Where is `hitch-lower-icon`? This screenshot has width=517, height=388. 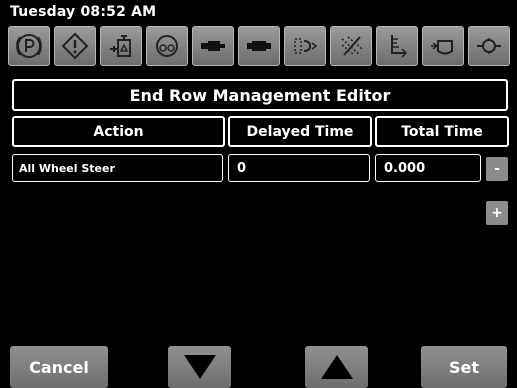 hitch-lower-icon is located at coordinates (259, 46).